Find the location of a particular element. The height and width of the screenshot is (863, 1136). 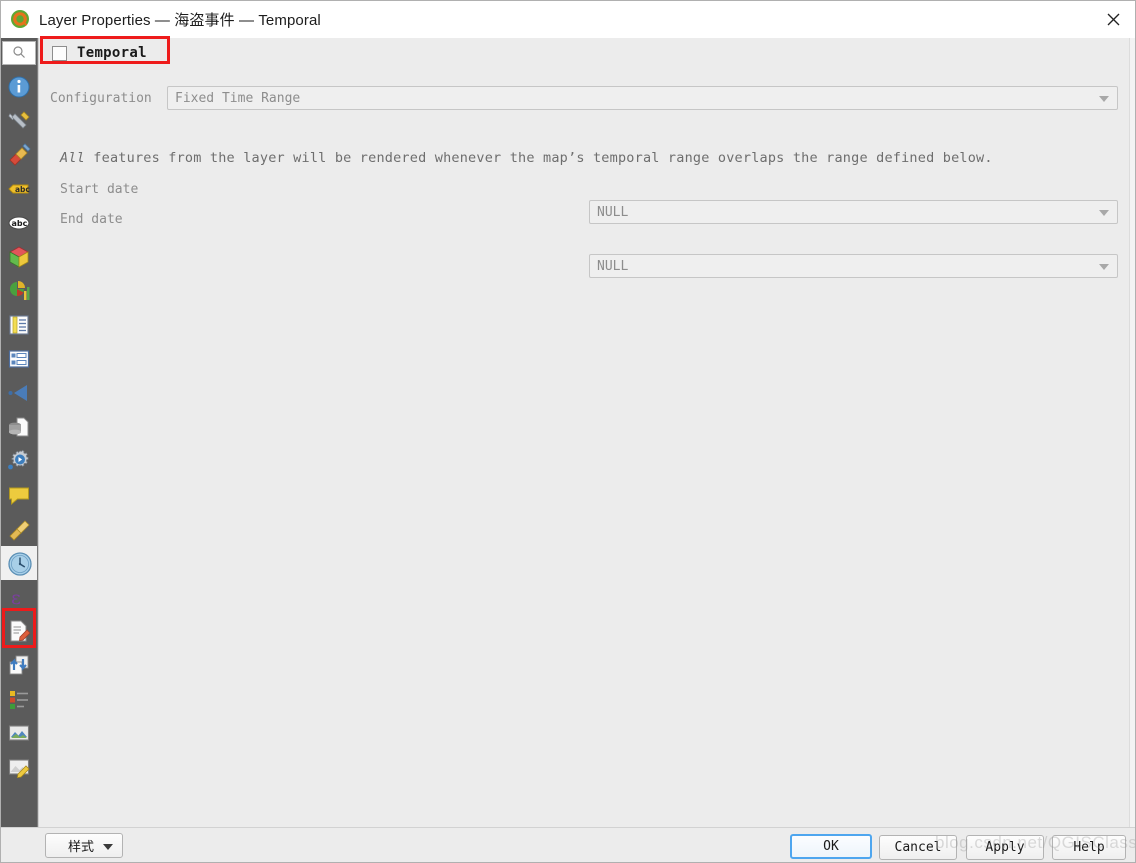

description-emphasis: All is located at coordinates (72, 158).